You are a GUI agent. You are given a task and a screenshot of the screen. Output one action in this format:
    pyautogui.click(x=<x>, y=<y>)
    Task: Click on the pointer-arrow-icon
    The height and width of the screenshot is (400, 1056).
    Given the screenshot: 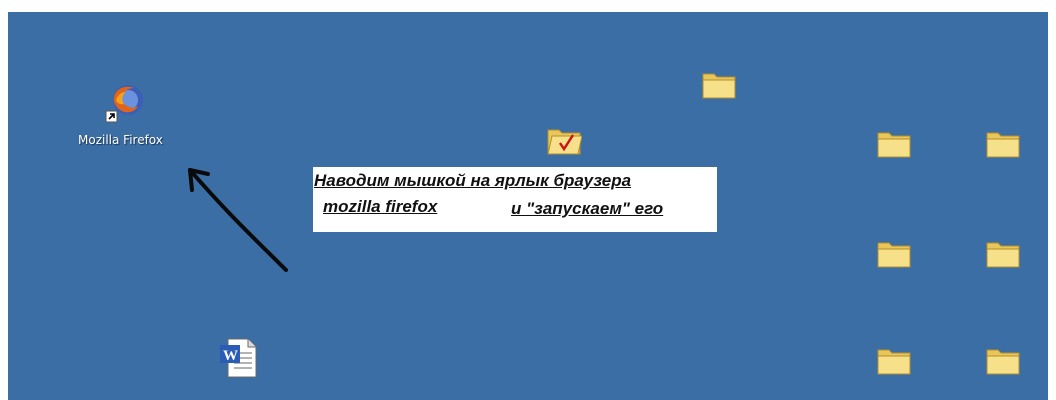 What is the action you would take?
    pyautogui.click(x=238, y=220)
    